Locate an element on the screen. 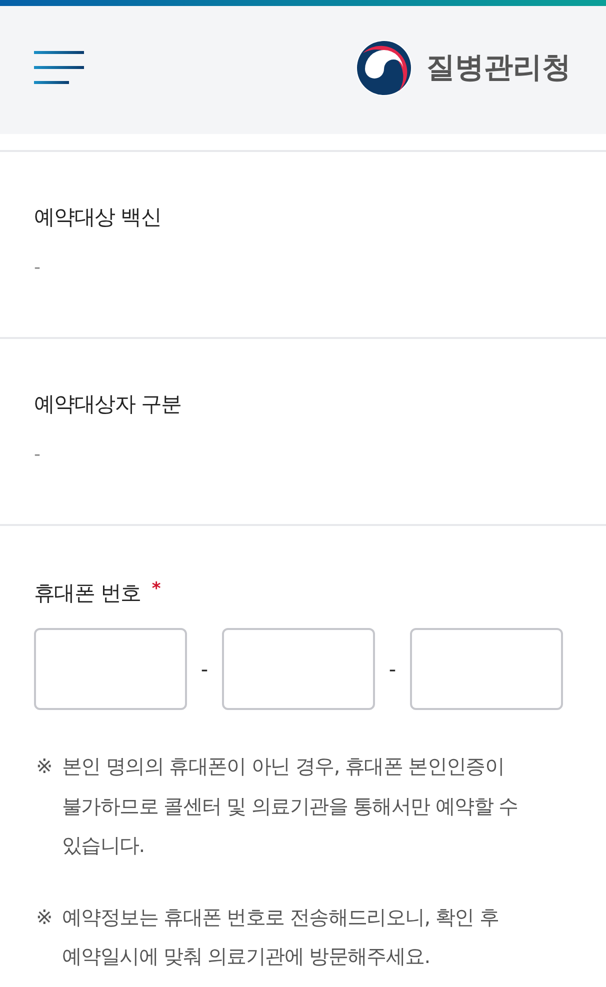  field-label: 예약대상 백신 is located at coordinates (98, 217).